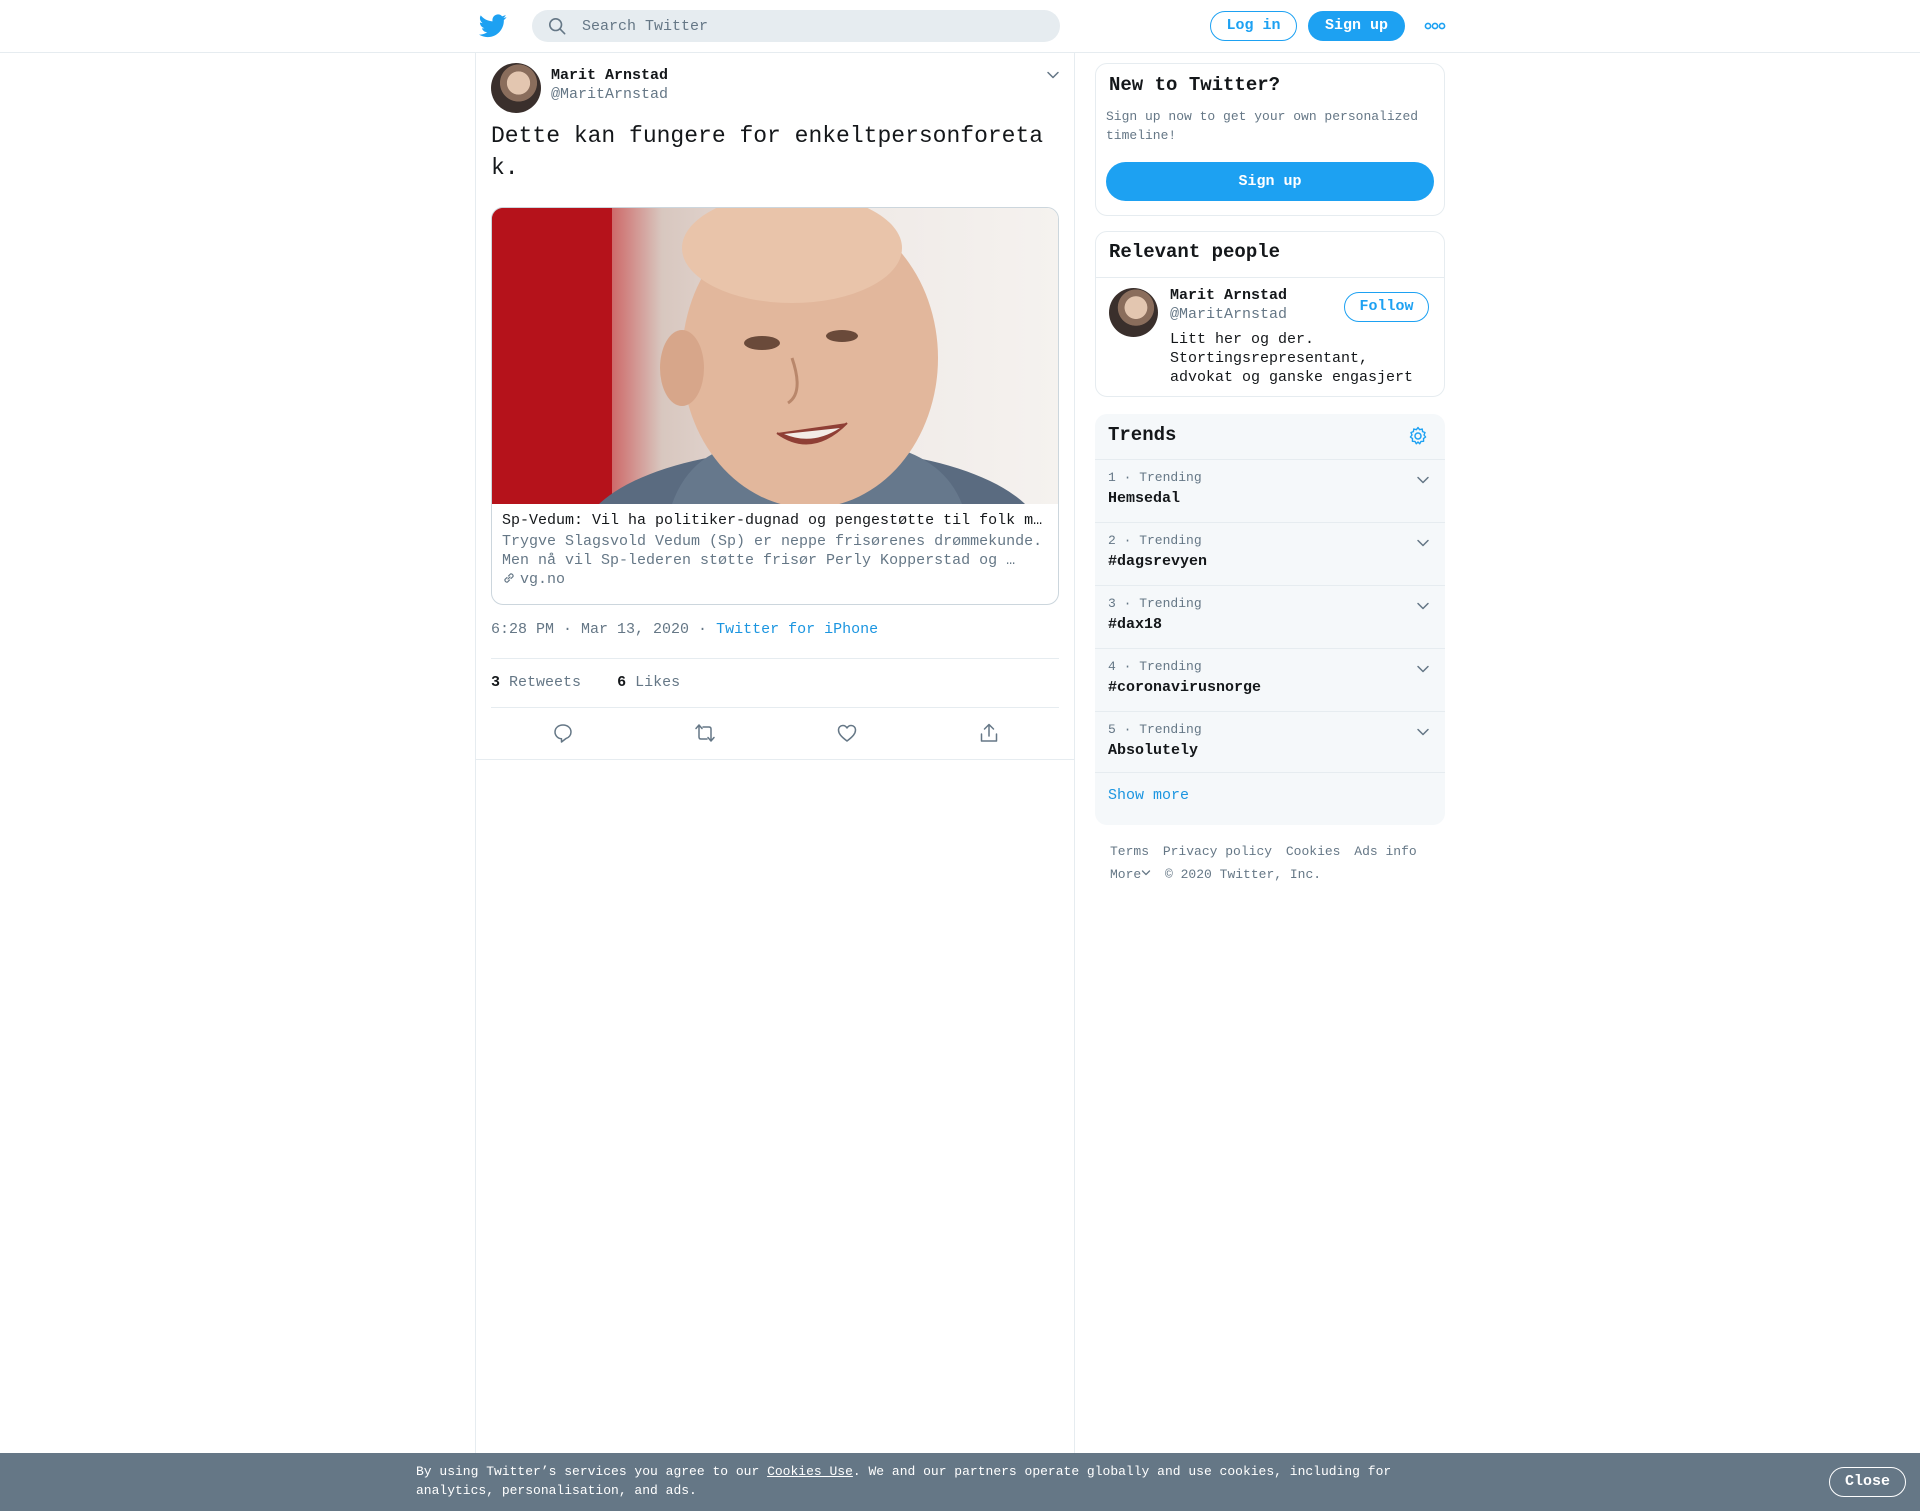 Image resolution: width=1920 pixels, height=1511 pixels. Describe the element at coordinates (1228, 314) in the screenshot. I see `relevant-person-handle: @MaritArnstad` at that location.